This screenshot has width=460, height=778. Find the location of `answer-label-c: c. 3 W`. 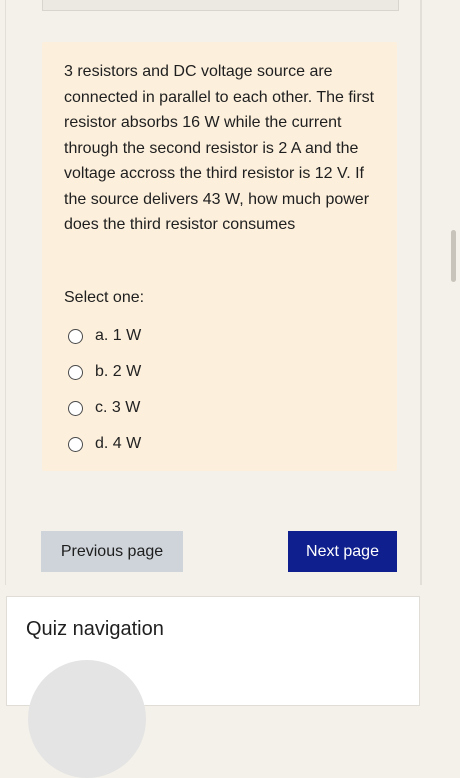

answer-label-c: c. 3 W is located at coordinates (118, 407).